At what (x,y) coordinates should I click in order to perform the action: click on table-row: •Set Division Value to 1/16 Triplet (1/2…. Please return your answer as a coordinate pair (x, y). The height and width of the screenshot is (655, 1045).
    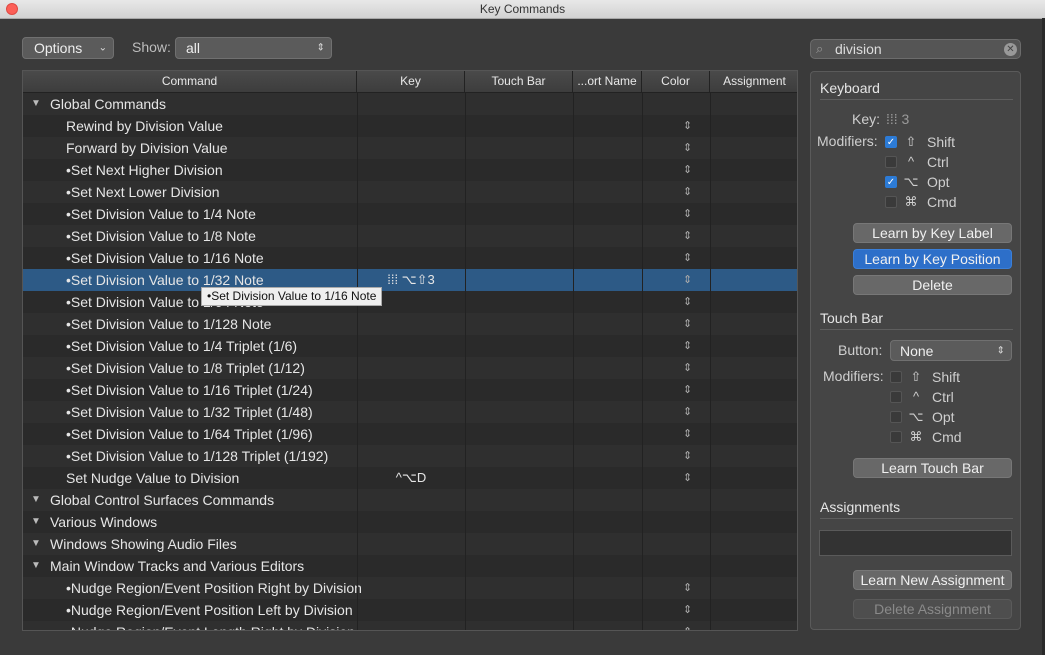
    Looking at the image, I should click on (410, 390).